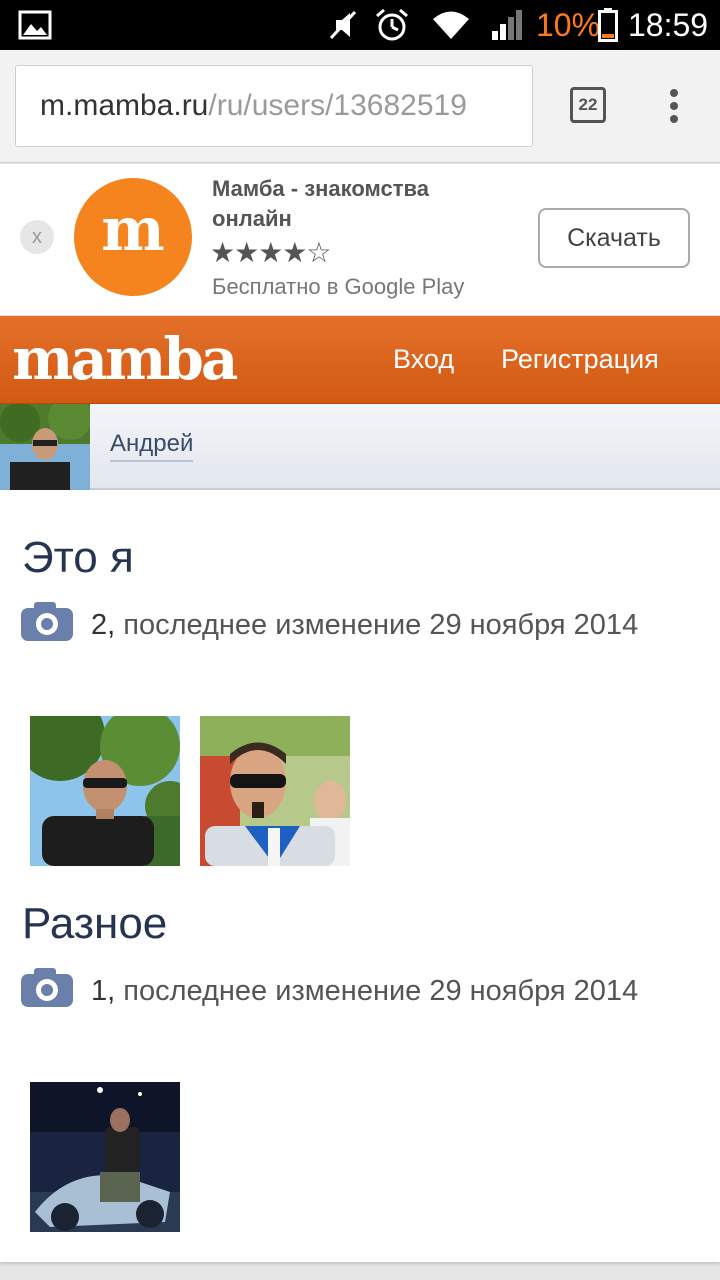  Describe the element at coordinates (588, 105) in the screenshot. I see `tab-switcher-button: 22` at that location.